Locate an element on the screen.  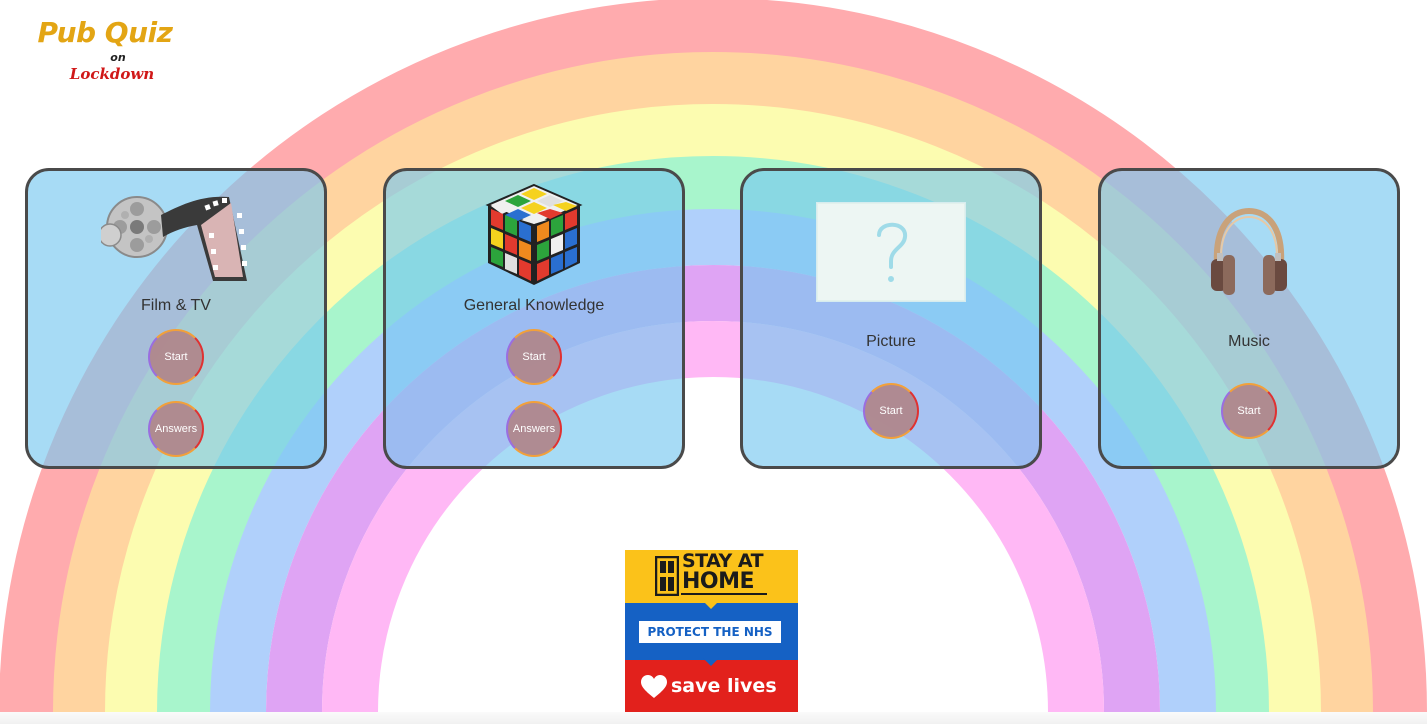
rubiks-cube-icon is located at coordinates (534, 235).